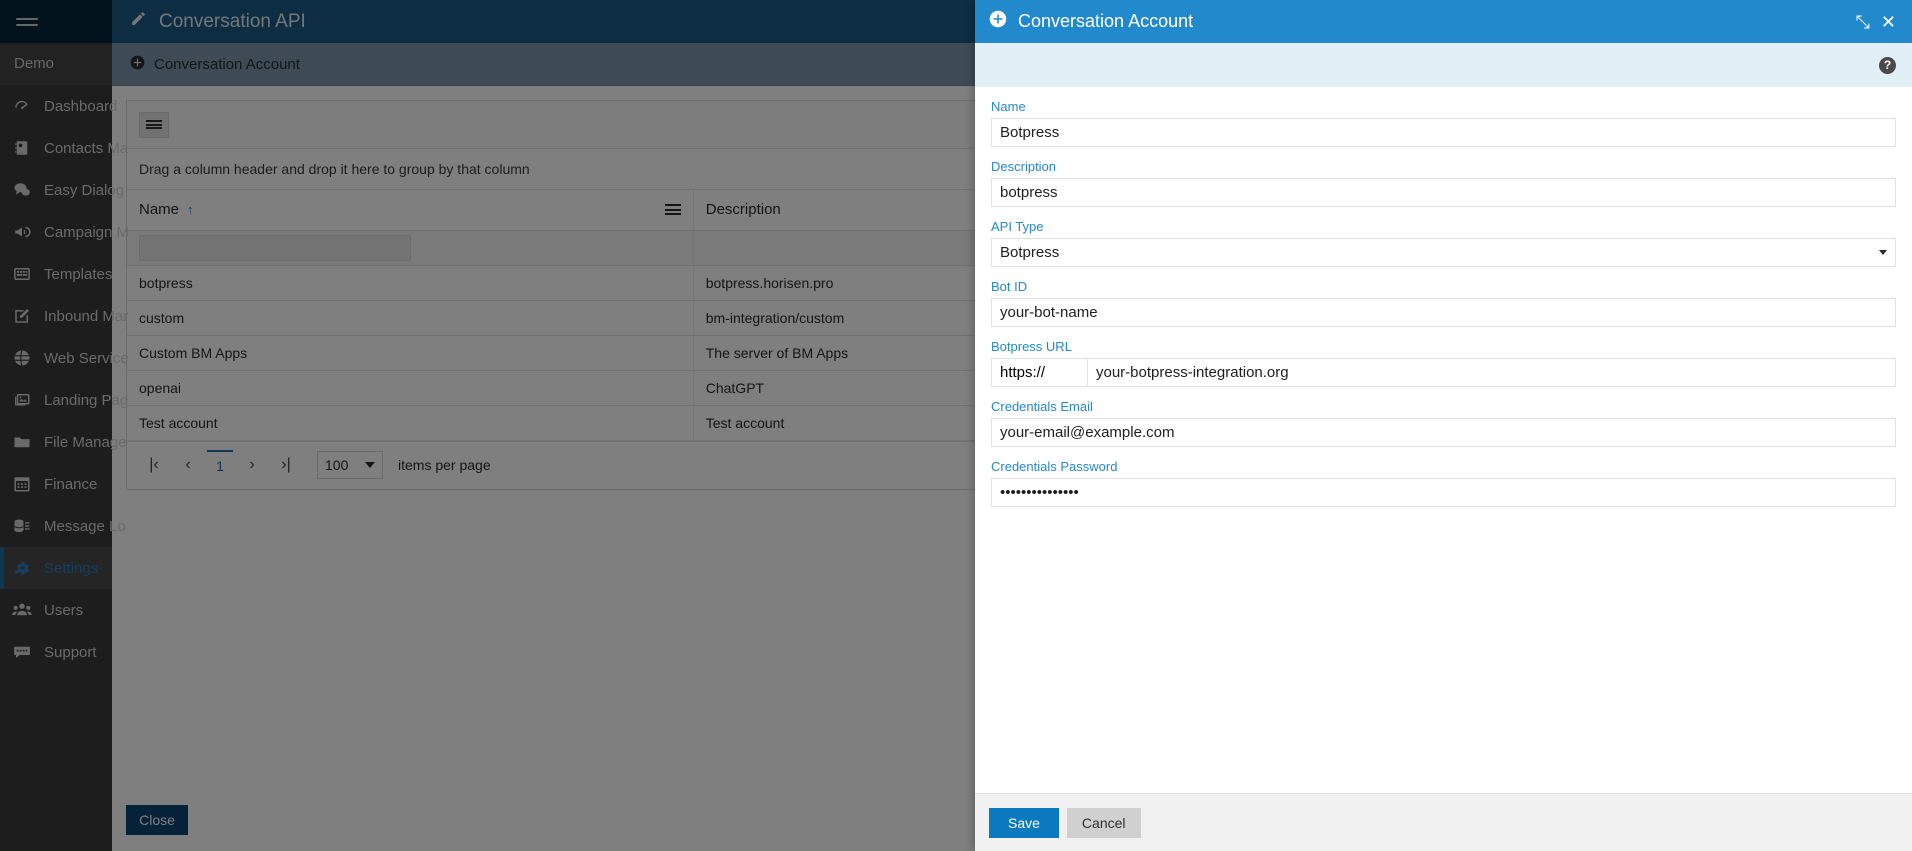 This screenshot has width=1912, height=851. I want to click on save-button: Save, so click(1024, 822).